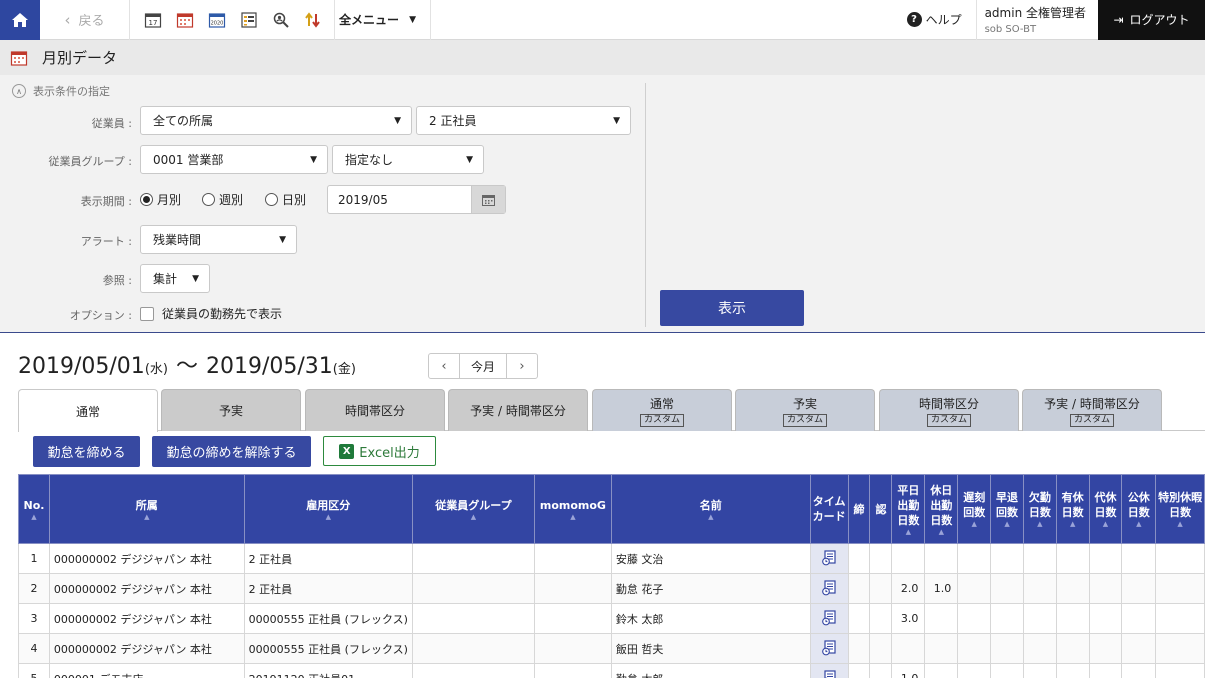 This screenshot has height=678, width=1205. Describe the element at coordinates (974, 509) in the screenshot. I see `col-late-count: 遅刻 回数 ▲` at that location.